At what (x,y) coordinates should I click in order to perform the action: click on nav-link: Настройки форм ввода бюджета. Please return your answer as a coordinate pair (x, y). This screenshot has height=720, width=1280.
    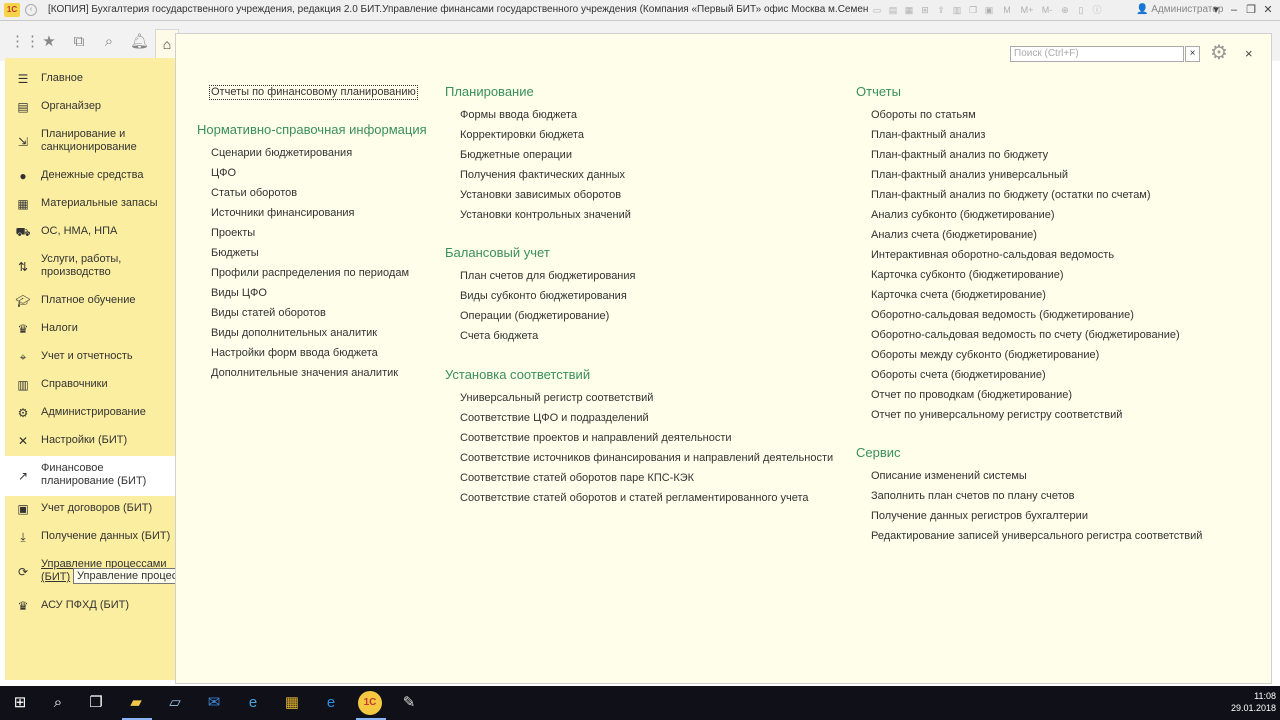
    Looking at the image, I should click on (294, 353).